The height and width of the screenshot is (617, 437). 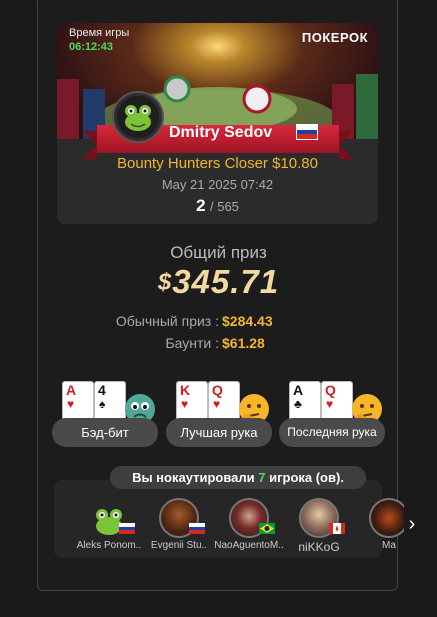 What do you see at coordinates (386, 518) in the screenshot?
I see `avatar` at bounding box center [386, 518].